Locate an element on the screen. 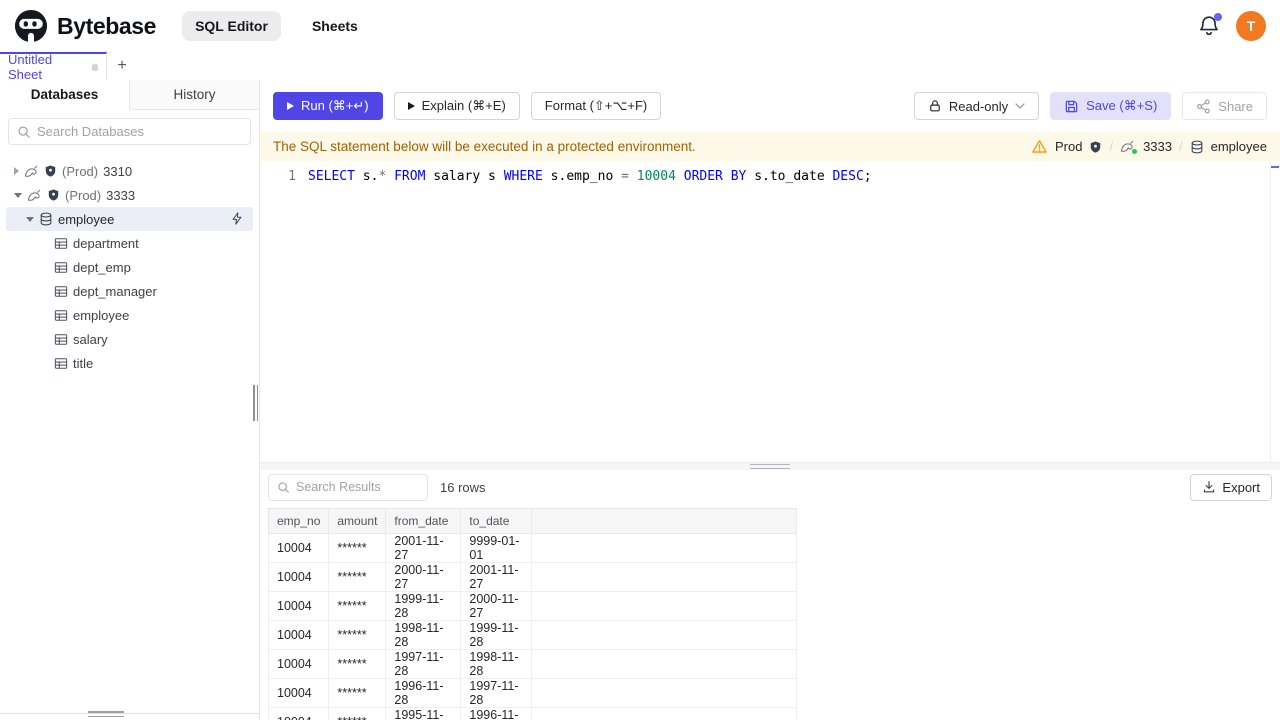 The width and height of the screenshot is (1280, 720). tree-instance-3310: (Prod) 3310 is located at coordinates (129, 171).